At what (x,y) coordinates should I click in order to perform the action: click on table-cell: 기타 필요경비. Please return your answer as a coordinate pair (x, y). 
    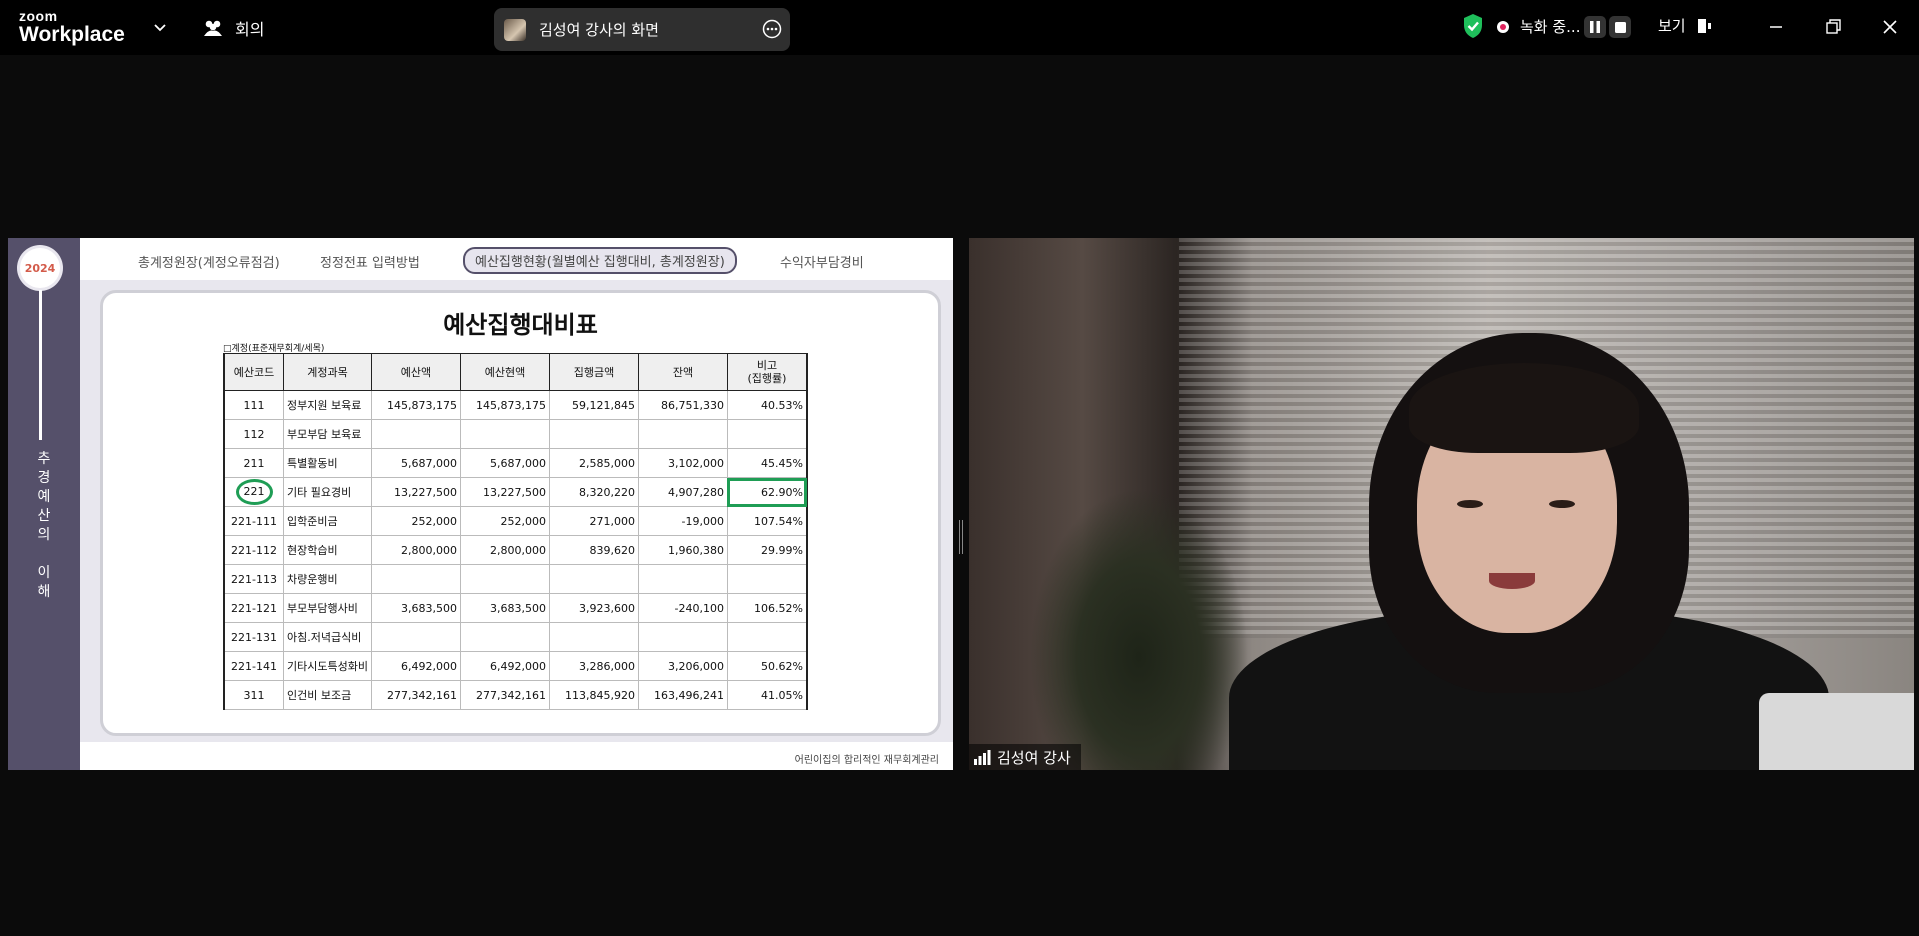
    Looking at the image, I should click on (327, 492).